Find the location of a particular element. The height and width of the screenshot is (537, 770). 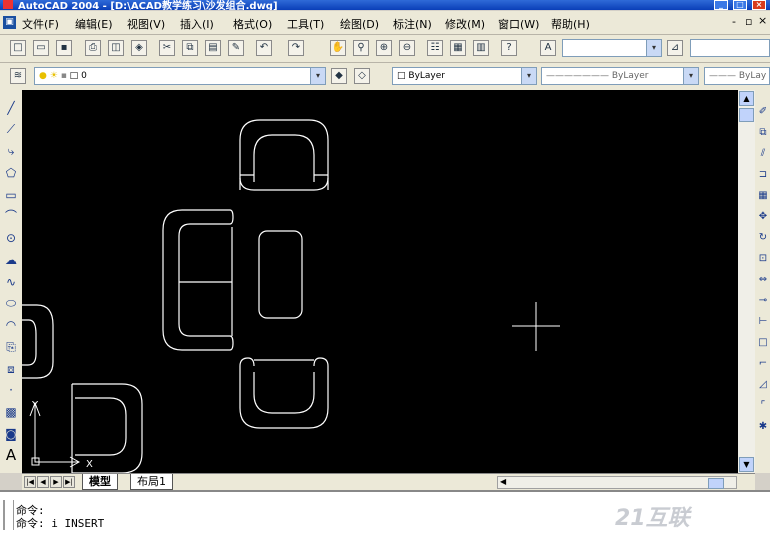

line-icon: ╱ is located at coordinates (11, 108).